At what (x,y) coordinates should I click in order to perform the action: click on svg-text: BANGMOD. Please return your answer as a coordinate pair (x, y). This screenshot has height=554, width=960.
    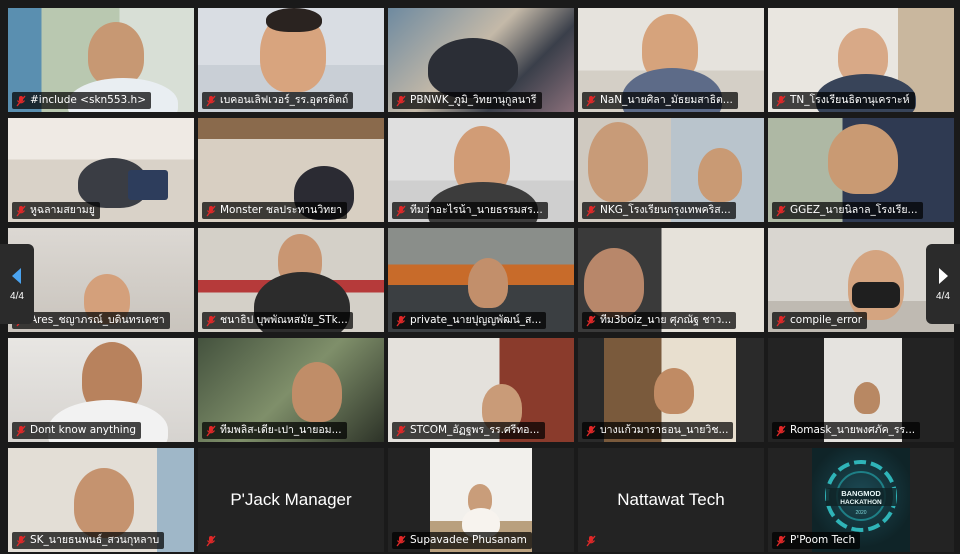
    Looking at the image, I should click on (861, 493).